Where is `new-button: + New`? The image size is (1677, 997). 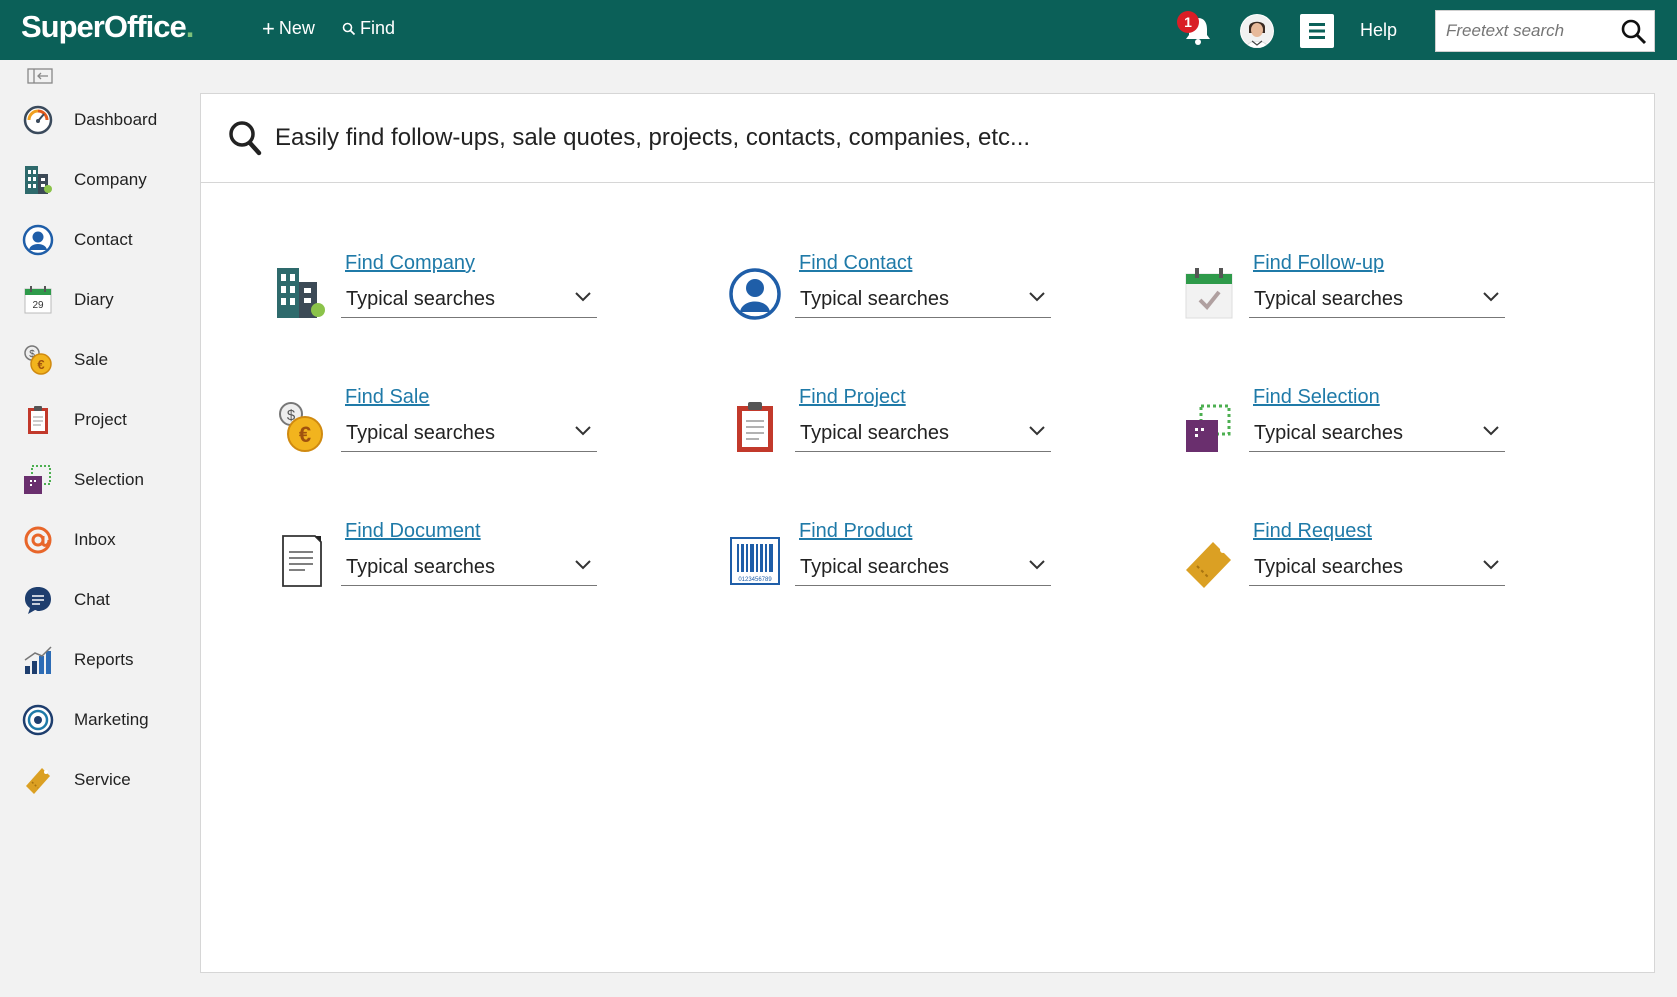
new-button: + New is located at coordinates (288, 28).